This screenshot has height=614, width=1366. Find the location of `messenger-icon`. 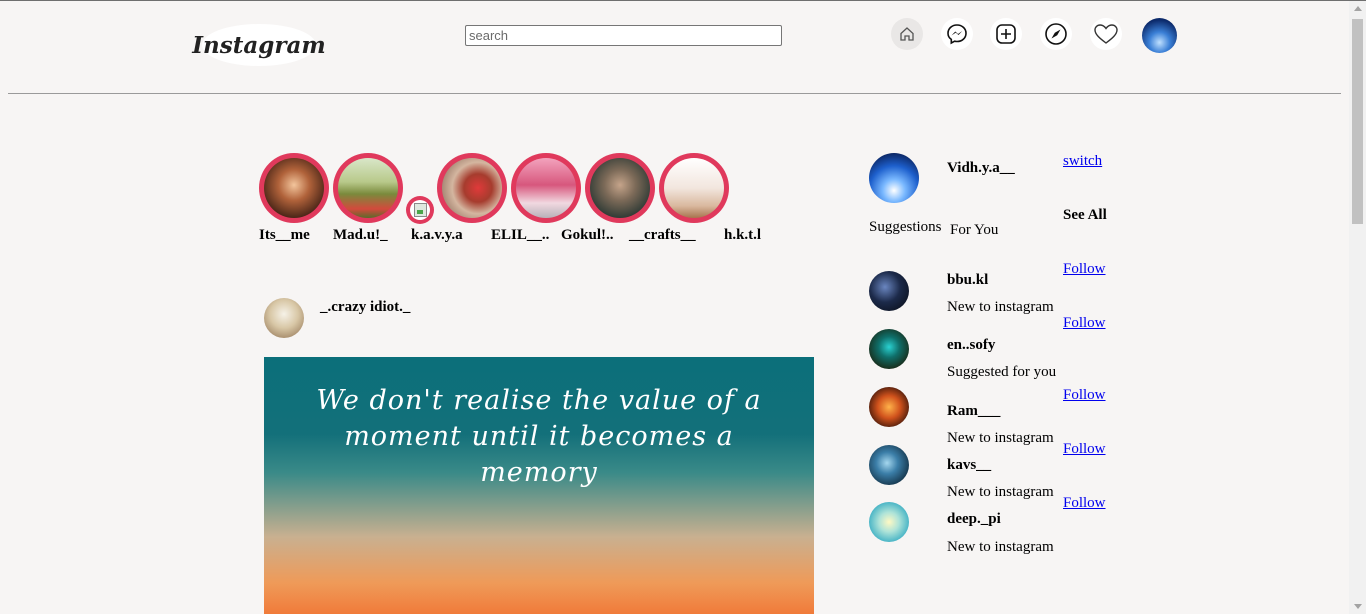

messenger-icon is located at coordinates (957, 34).